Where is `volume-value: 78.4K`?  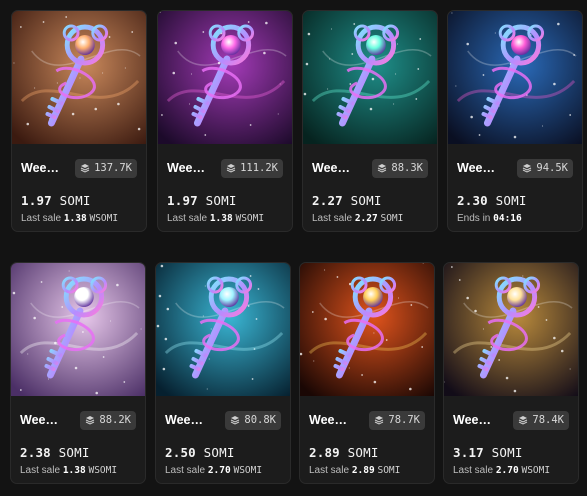
volume-value: 78.4K is located at coordinates (548, 420).